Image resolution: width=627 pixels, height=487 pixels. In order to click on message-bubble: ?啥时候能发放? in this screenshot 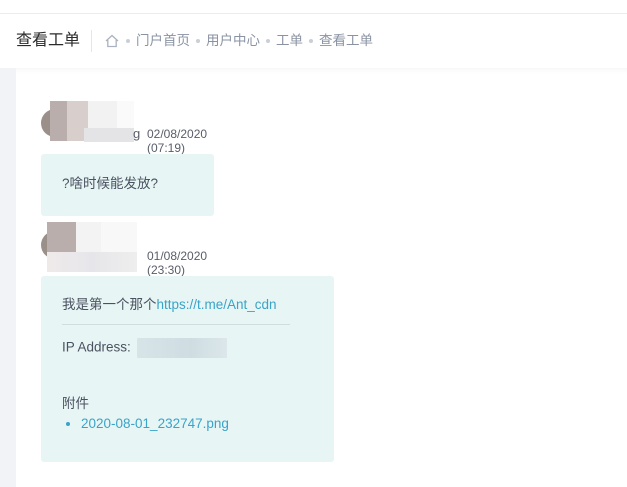, I will do `click(127, 185)`.